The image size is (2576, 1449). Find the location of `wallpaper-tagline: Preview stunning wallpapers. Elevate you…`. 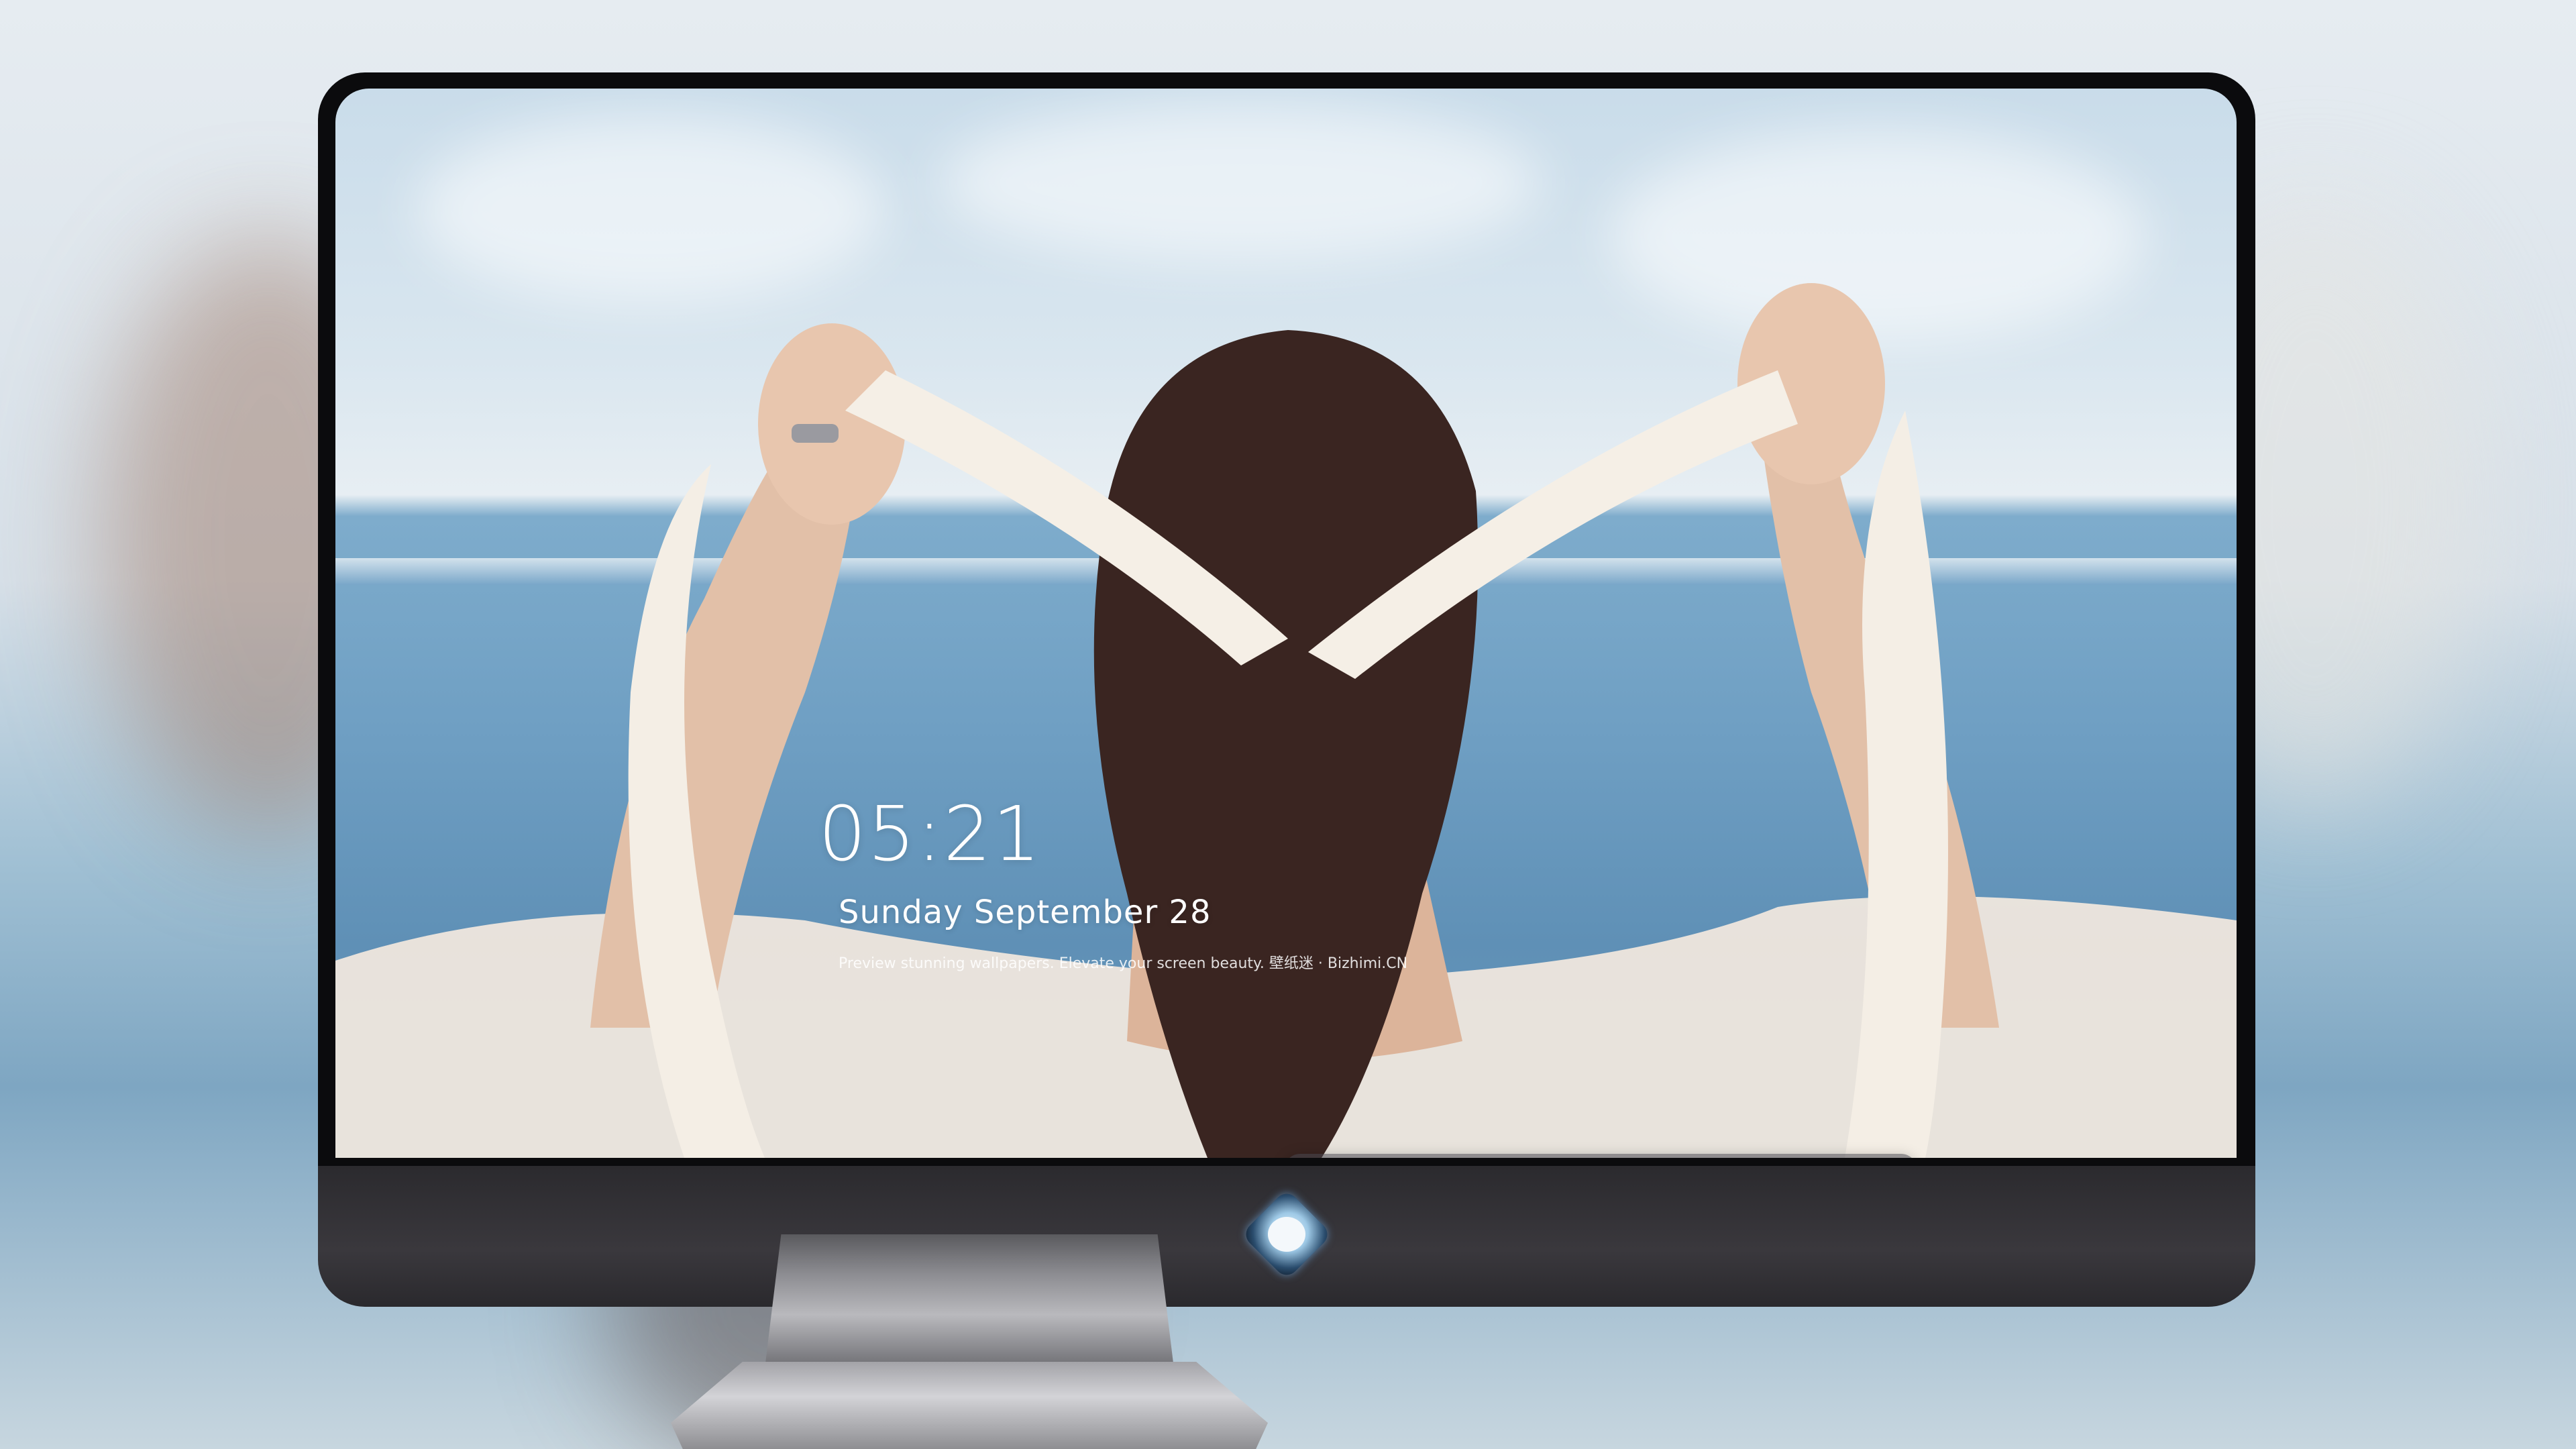

wallpaper-tagline: Preview stunning wallpapers. Elevate you… is located at coordinates (1123, 963).